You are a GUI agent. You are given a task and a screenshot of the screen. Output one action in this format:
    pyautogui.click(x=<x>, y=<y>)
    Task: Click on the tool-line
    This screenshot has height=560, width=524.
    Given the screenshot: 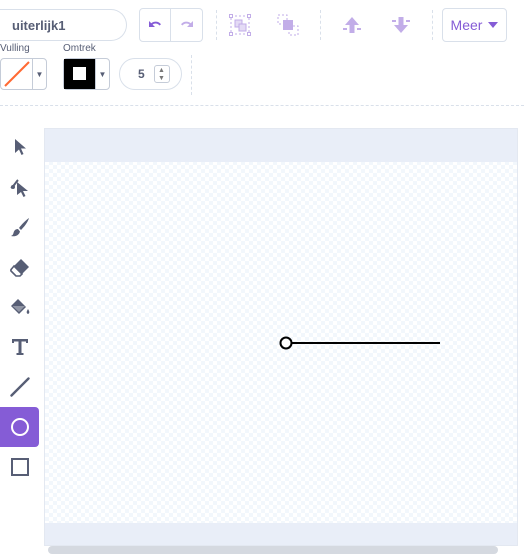 What is the action you would take?
    pyautogui.click(x=19, y=387)
    